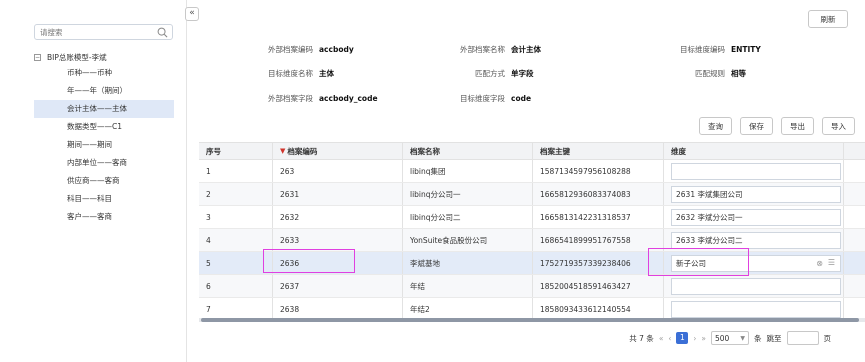 Image resolution: width=865 pixels, height=362 pixels. I want to click on chevron-down-icon: ▼, so click(742, 338).